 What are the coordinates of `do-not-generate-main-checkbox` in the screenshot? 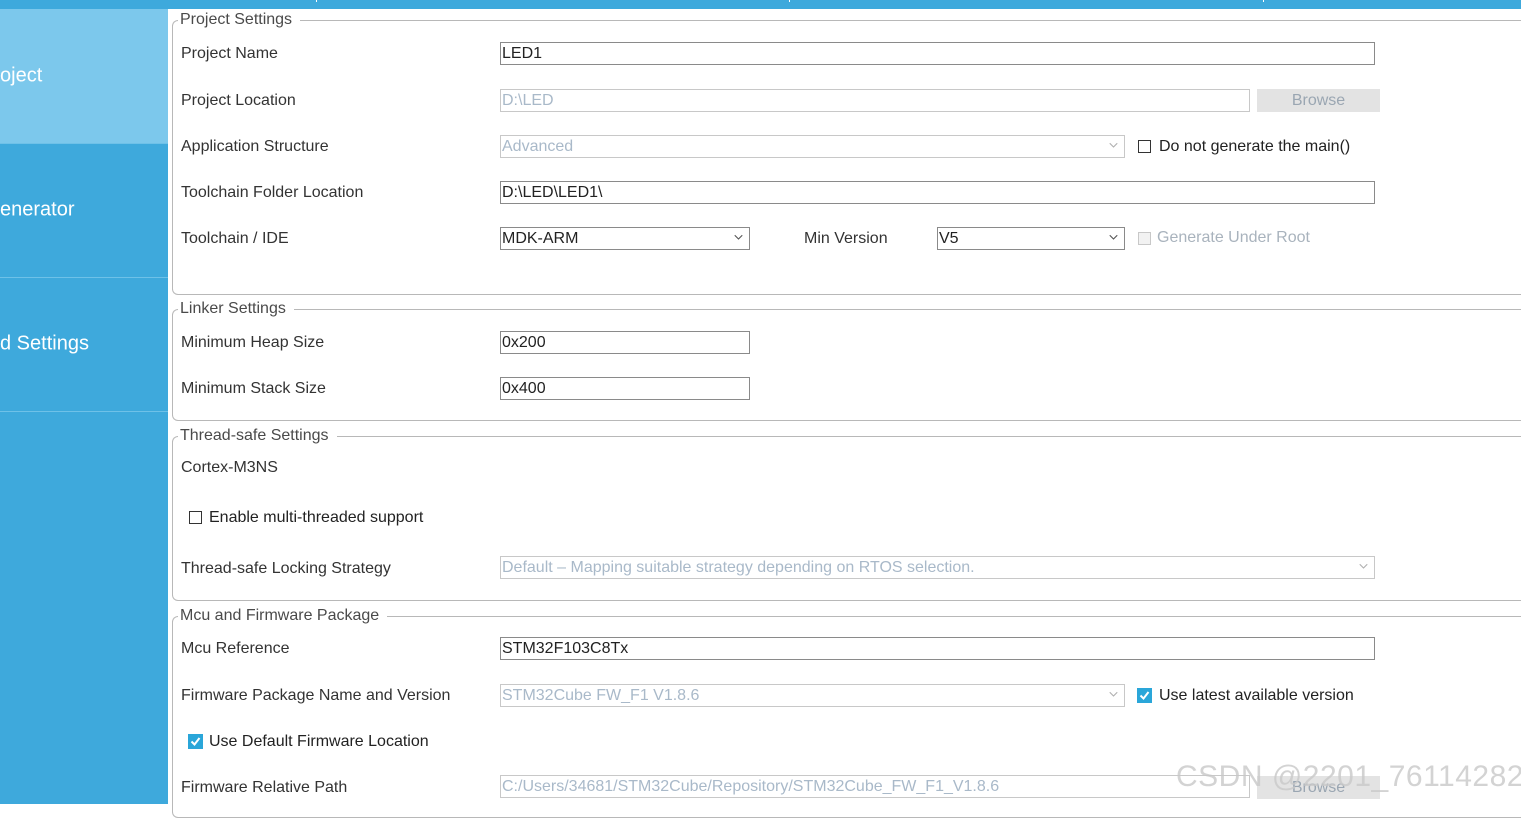 It's located at (1144, 146).